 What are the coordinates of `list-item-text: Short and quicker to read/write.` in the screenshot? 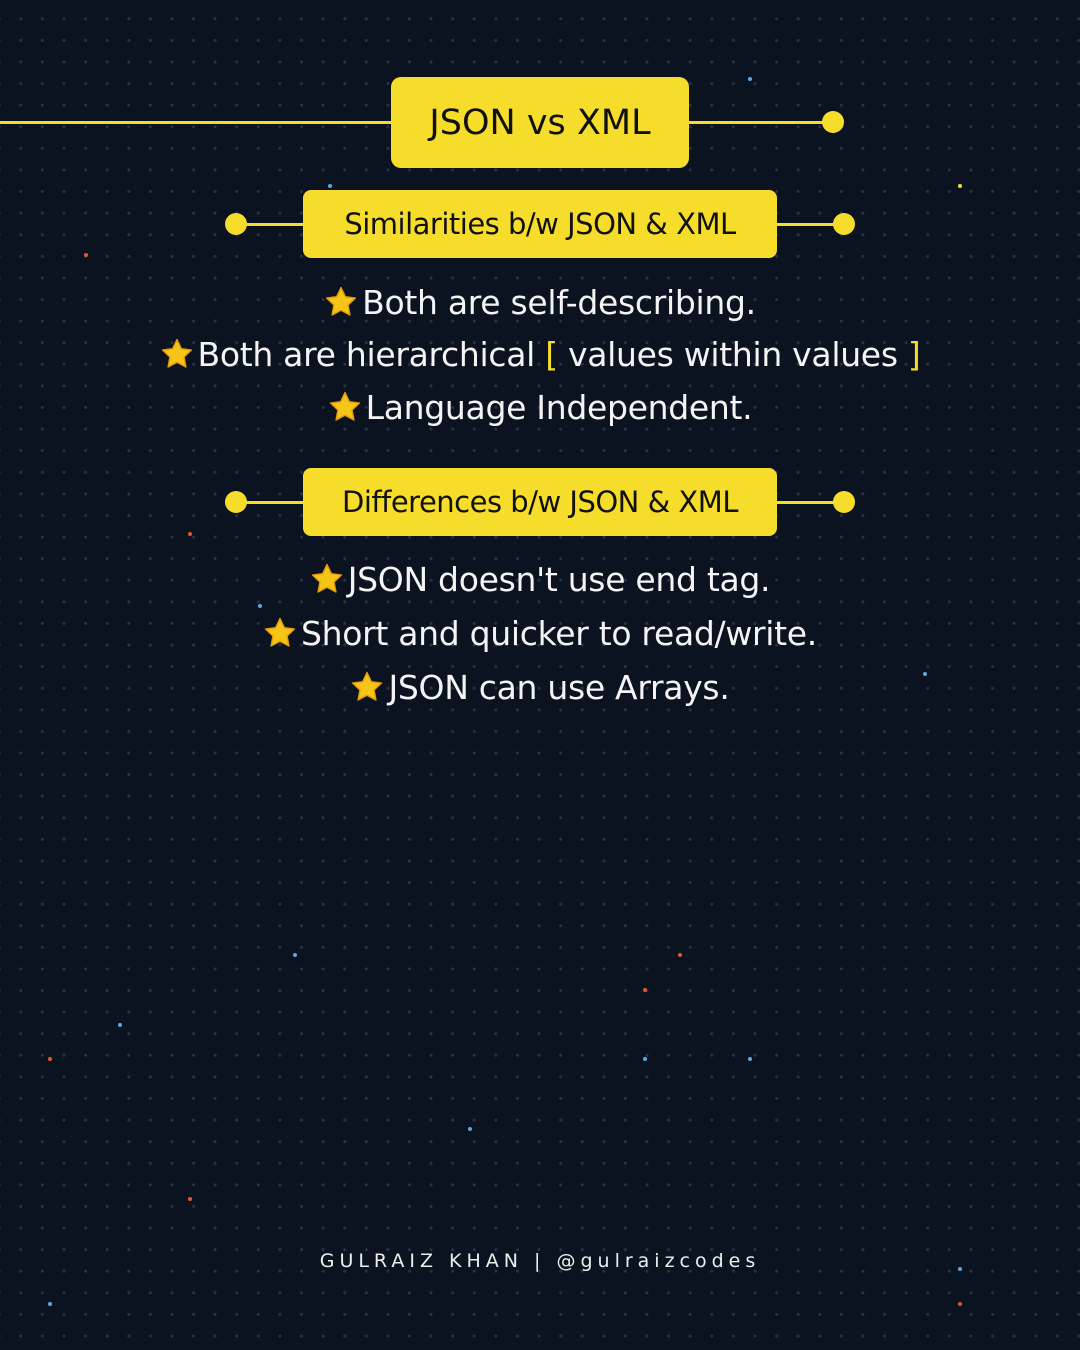 It's located at (559, 633).